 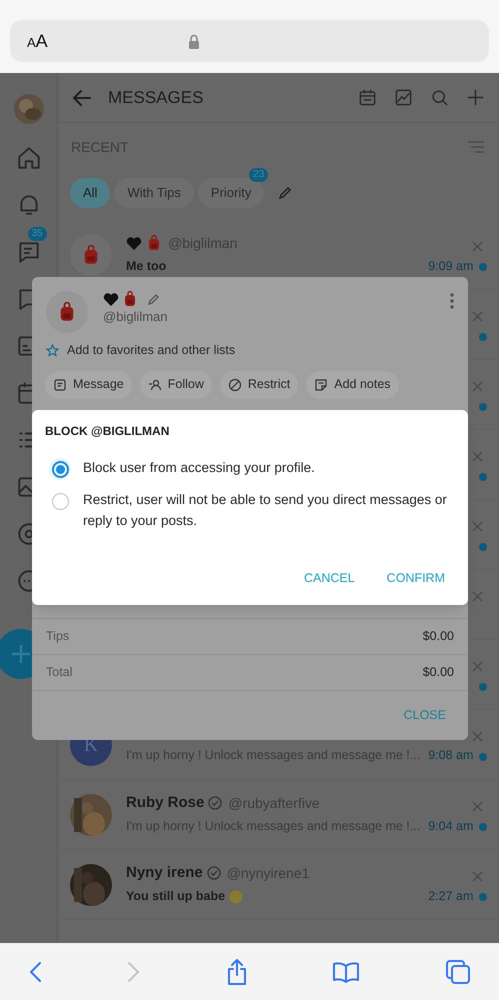 What do you see at coordinates (451, 755) in the screenshot?
I see `message-time: 9:08 am` at bounding box center [451, 755].